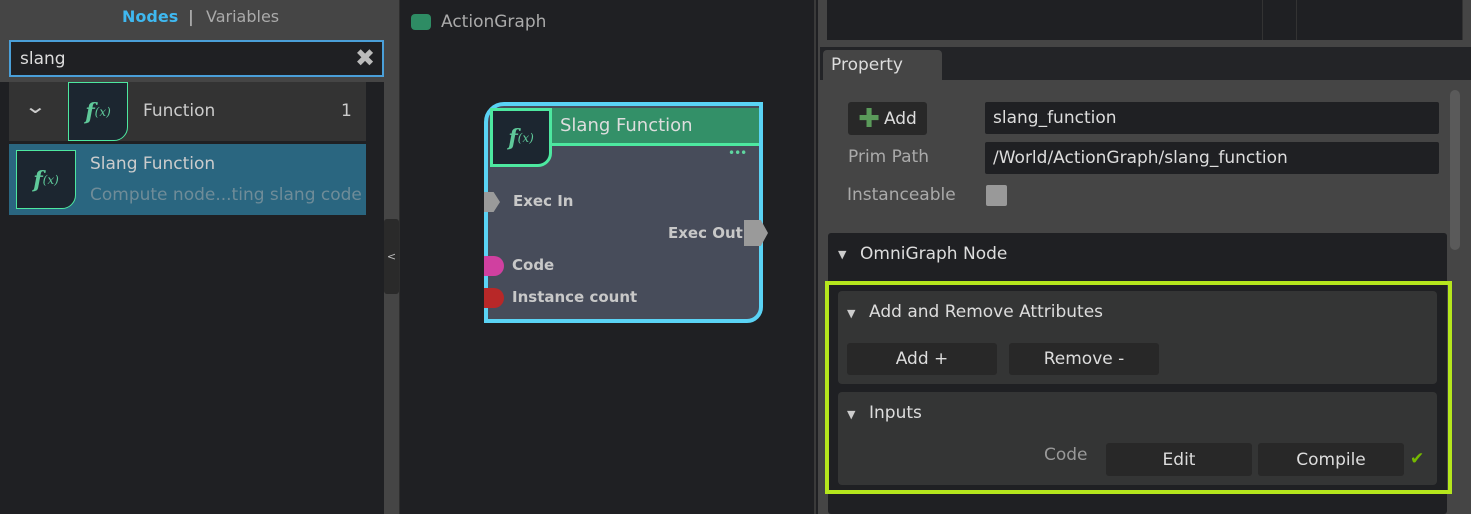  What do you see at coordinates (933, 254) in the screenshot?
I see `omnigraph-section-title: OmniGraph Node` at bounding box center [933, 254].